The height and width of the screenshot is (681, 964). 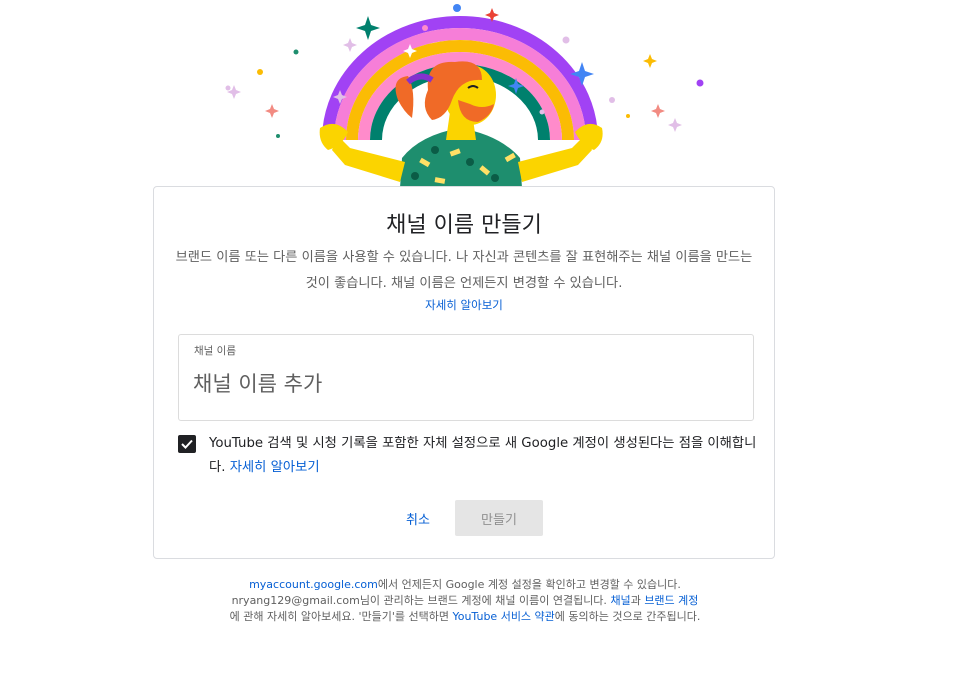 I want to click on cancel-button: 취소, so click(x=418, y=518).